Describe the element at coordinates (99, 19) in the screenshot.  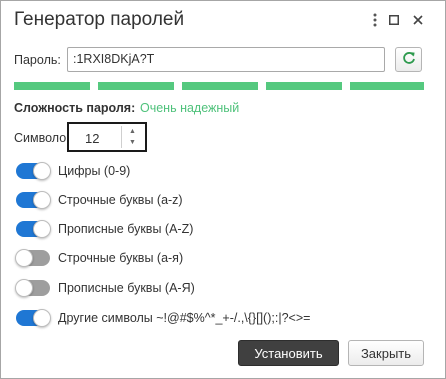
I see `window-title: Генератор паролей` at that location.